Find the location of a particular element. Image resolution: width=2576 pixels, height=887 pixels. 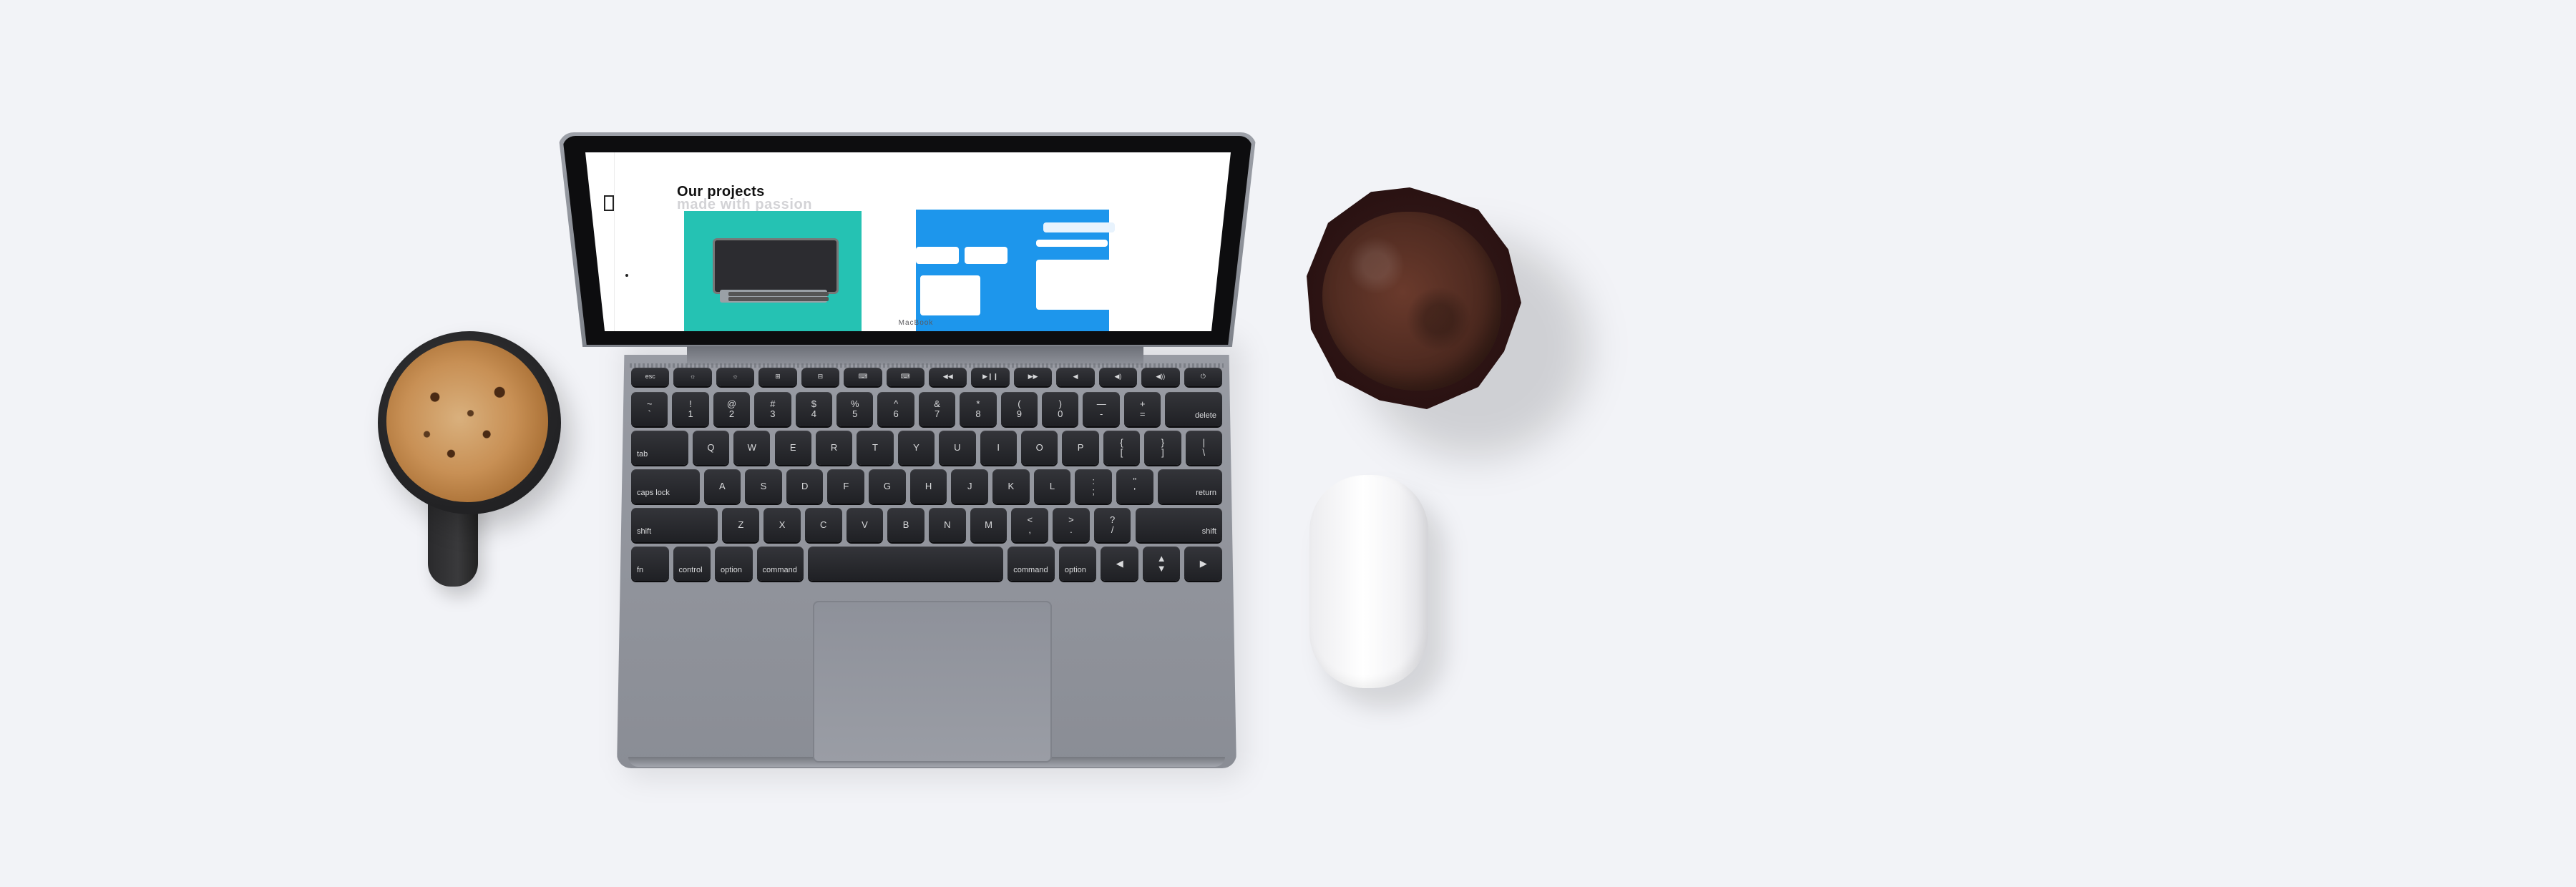

site-logo is located at coordinates (609, 203).